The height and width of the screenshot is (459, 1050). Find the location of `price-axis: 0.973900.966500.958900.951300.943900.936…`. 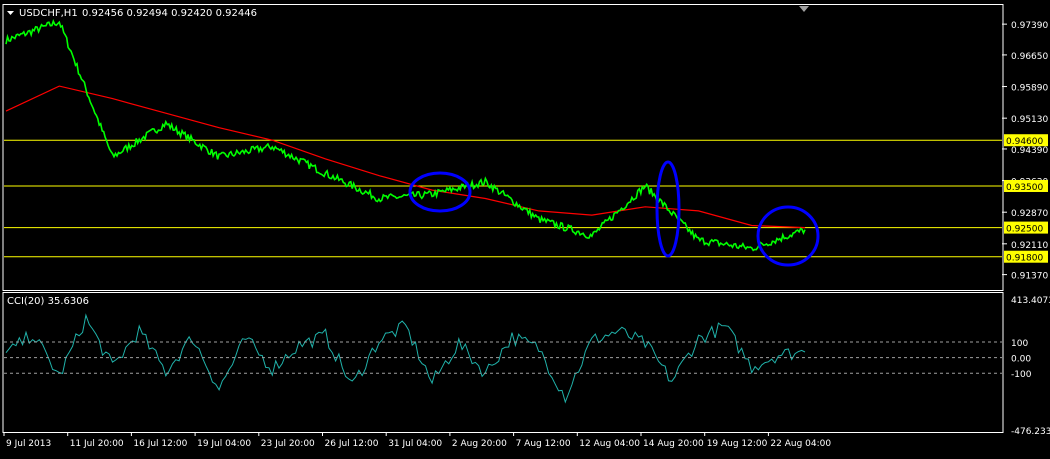

price-axis: 0.973900.966500.958900.951300.943900.936… is located at coordinates (1025, 151).